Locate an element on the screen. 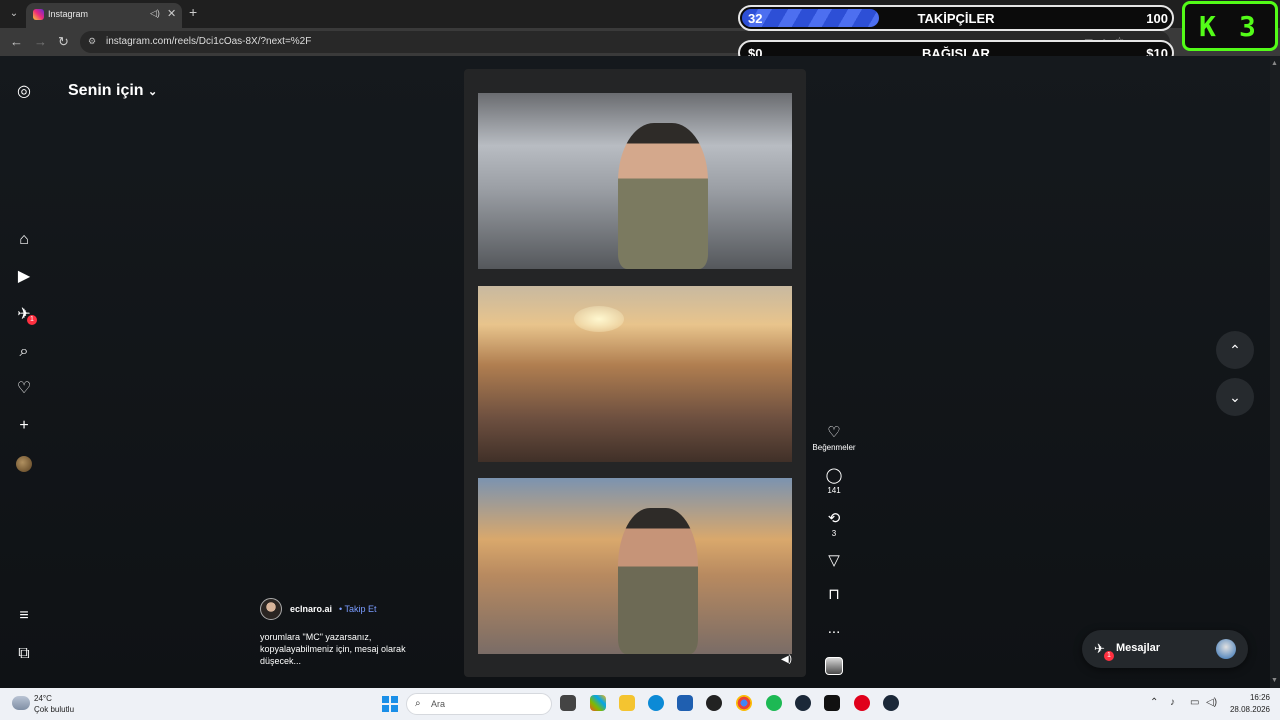 This screenshot has width=1280, height=720. comments-count: 141 is located at coordinates (834, 490).